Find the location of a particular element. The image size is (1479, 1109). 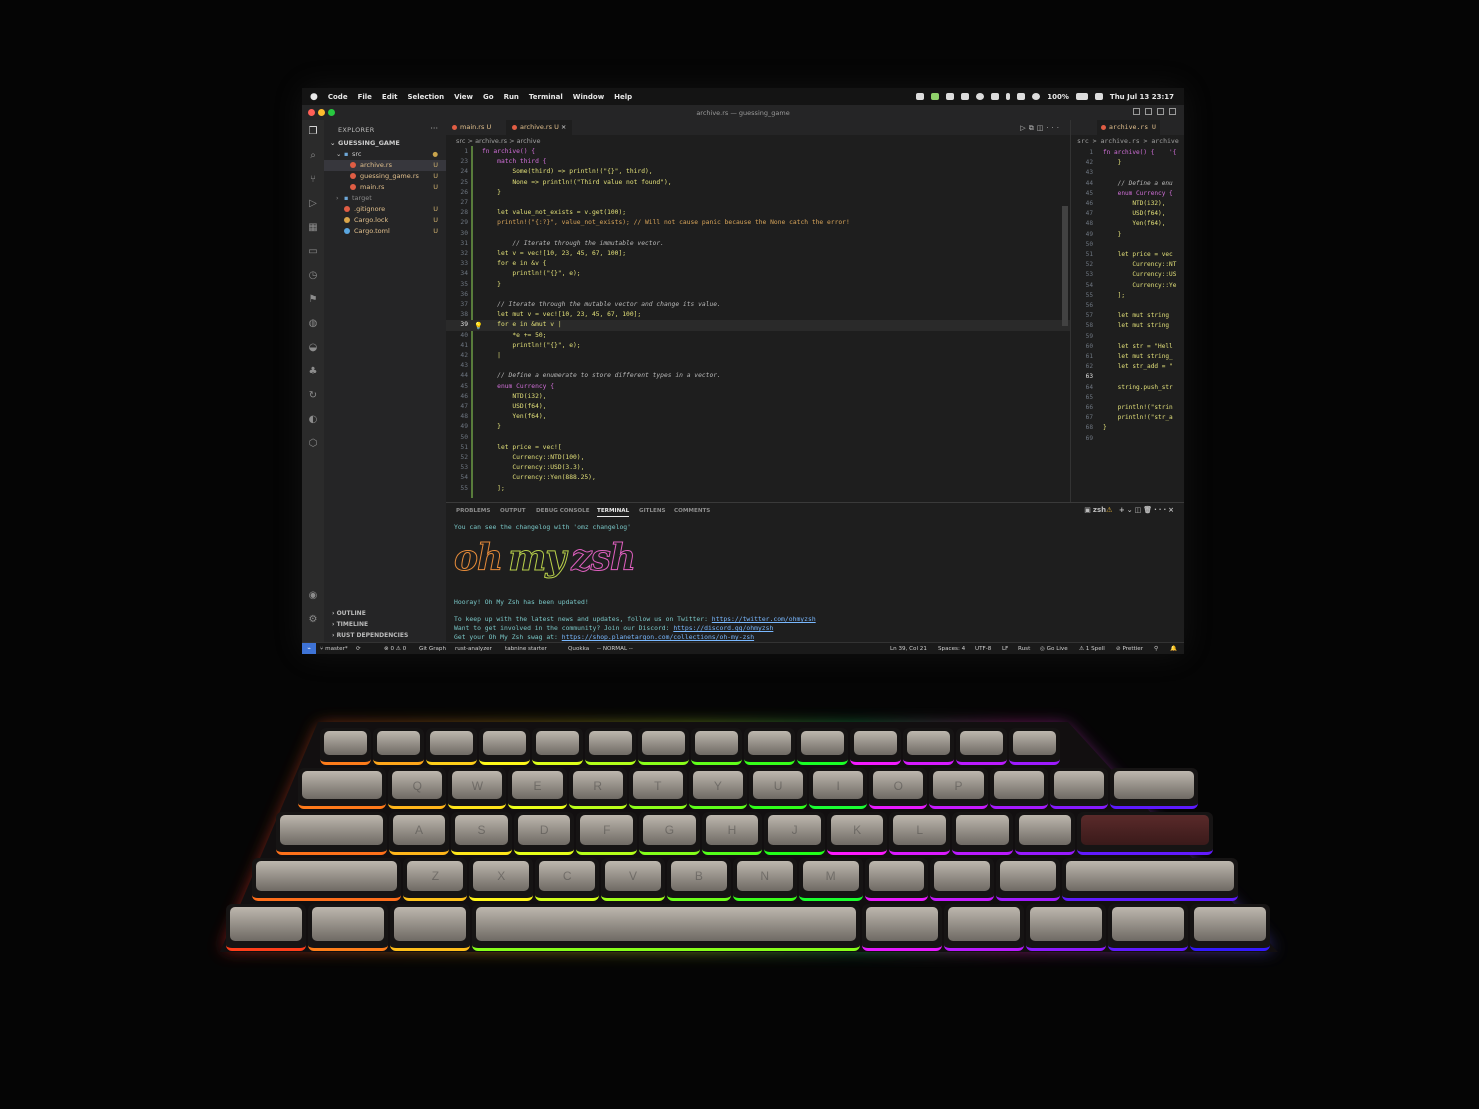

key-r: R is located at coordinates (597, 788).